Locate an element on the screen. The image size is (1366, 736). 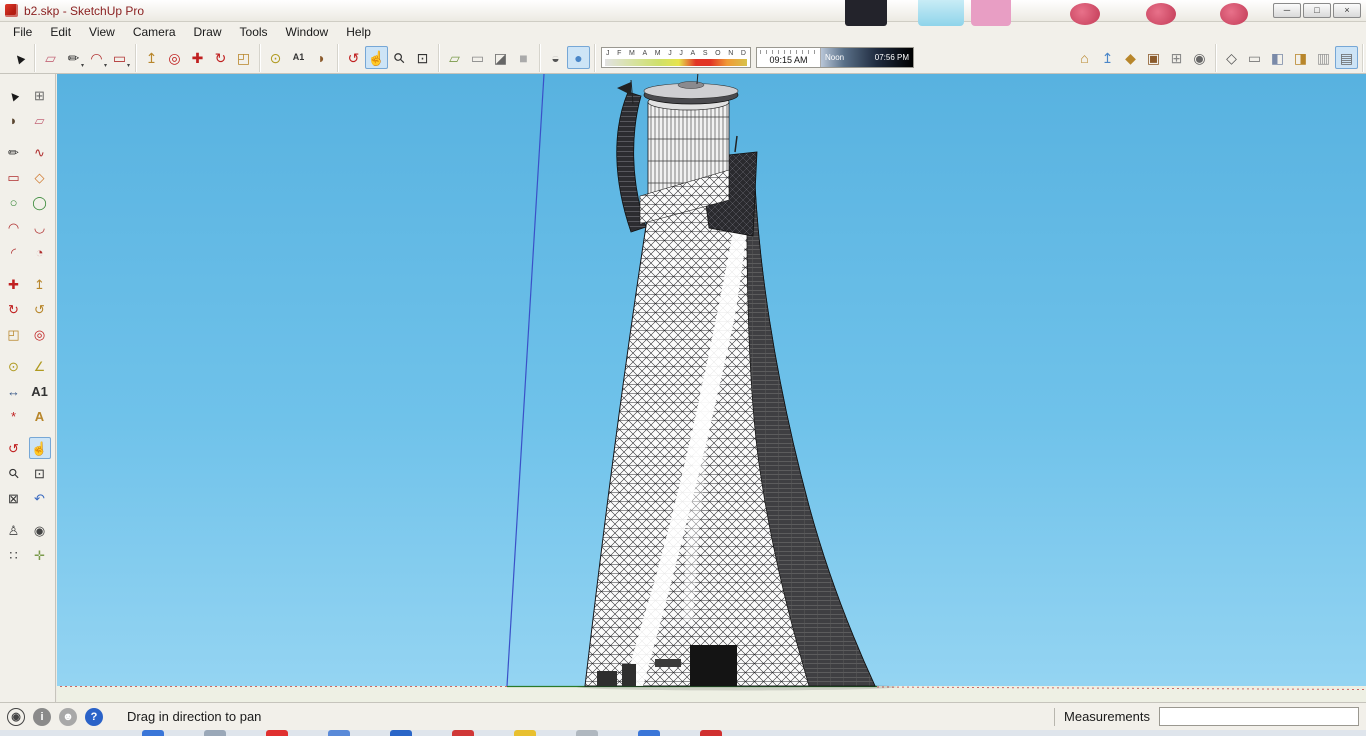
help-icon: ? is located at coordinates (94, 716).